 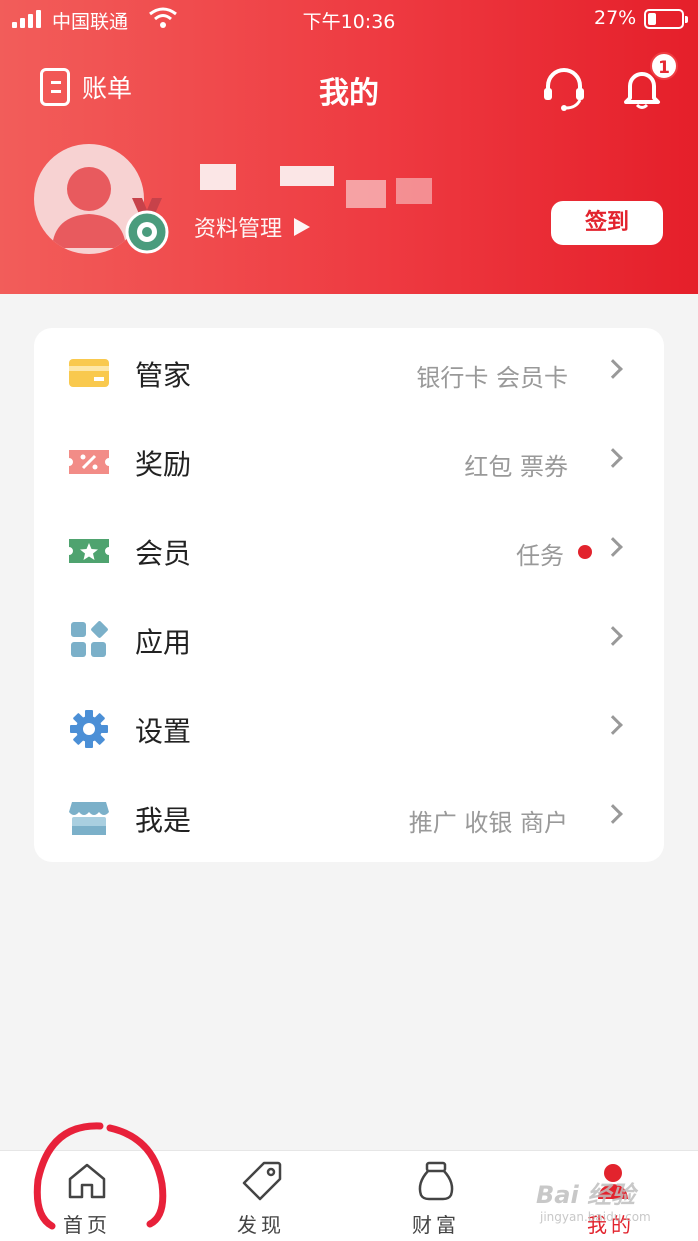 I want to click on medal-icon, so click(x=147, y=227).